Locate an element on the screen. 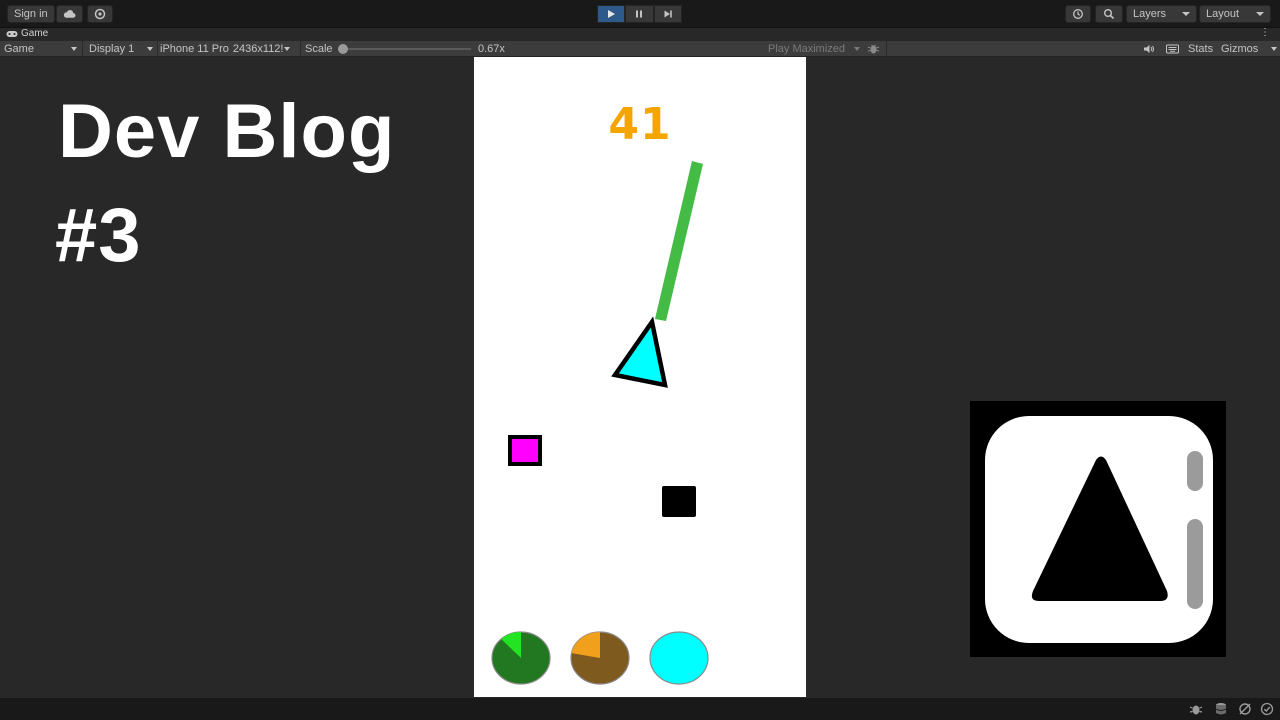 The image size is (1280, 720). play-icon is located at coordinates (612, 14).